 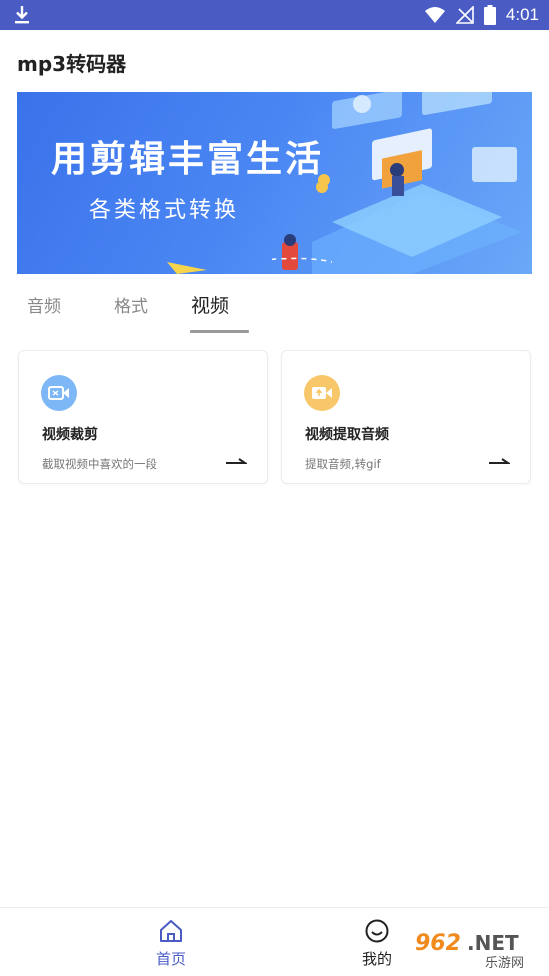 What do you see at coordinates (22, 15) in the screenshot?
I see `download-icon` at bounding box center [22, 15].